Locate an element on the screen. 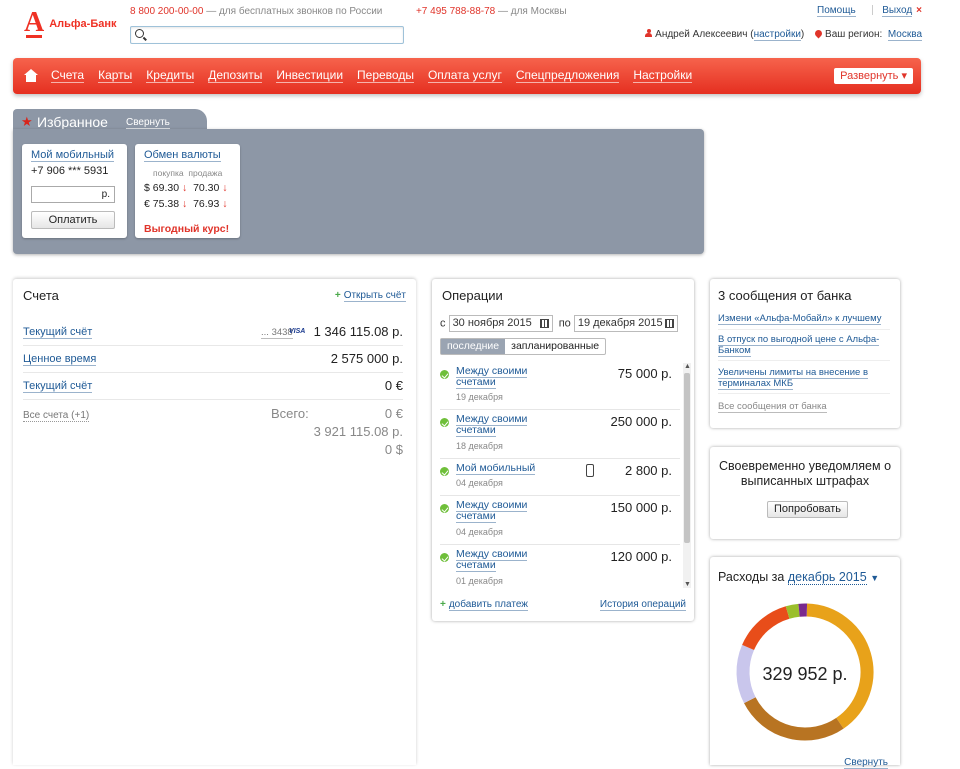 This screenshot has width=960, height=769. all-messages-link: Все сообщения от банка is located at coordinates (804, 409).